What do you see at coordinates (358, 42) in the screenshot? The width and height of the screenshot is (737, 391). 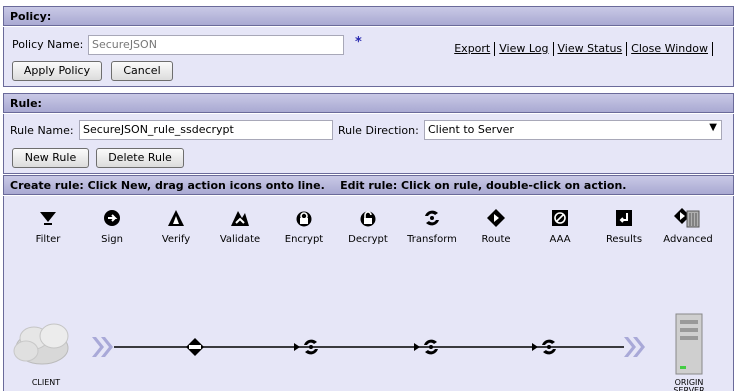 I see `required-indicator: *` at bounding box center [358, 42].